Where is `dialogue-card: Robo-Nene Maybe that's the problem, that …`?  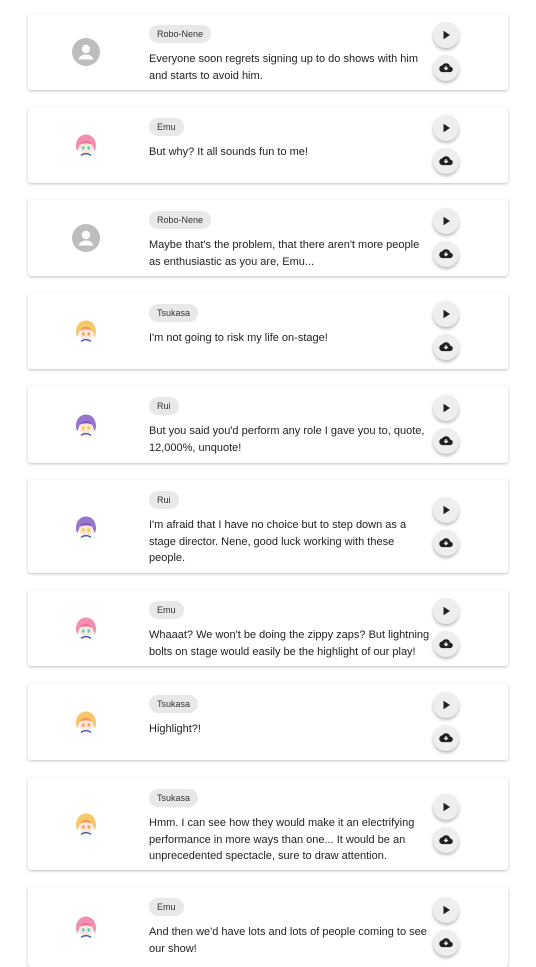
dialogue-card: Robo-Nene Maybe that's the problem, that … is located at coordinates (268, 238).